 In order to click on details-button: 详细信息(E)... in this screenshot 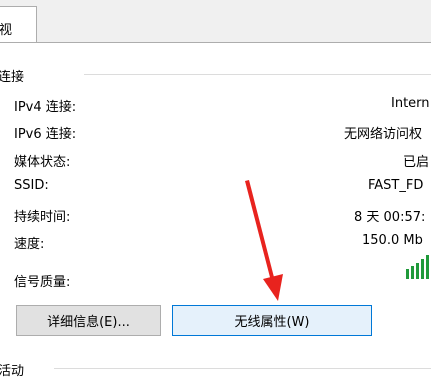, I will do `click(88, 320)`.